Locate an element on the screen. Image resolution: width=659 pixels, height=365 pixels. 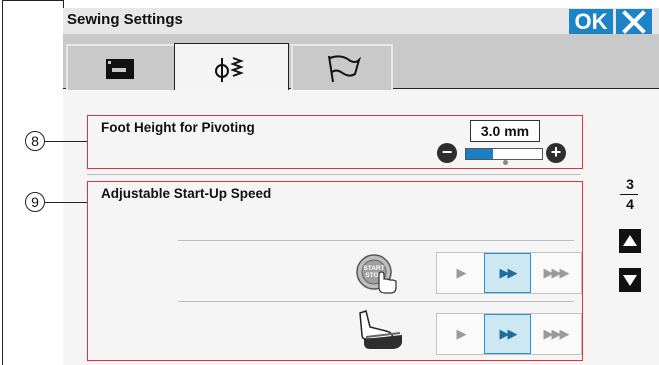
page-down-button is located at coordinates (630, 280).